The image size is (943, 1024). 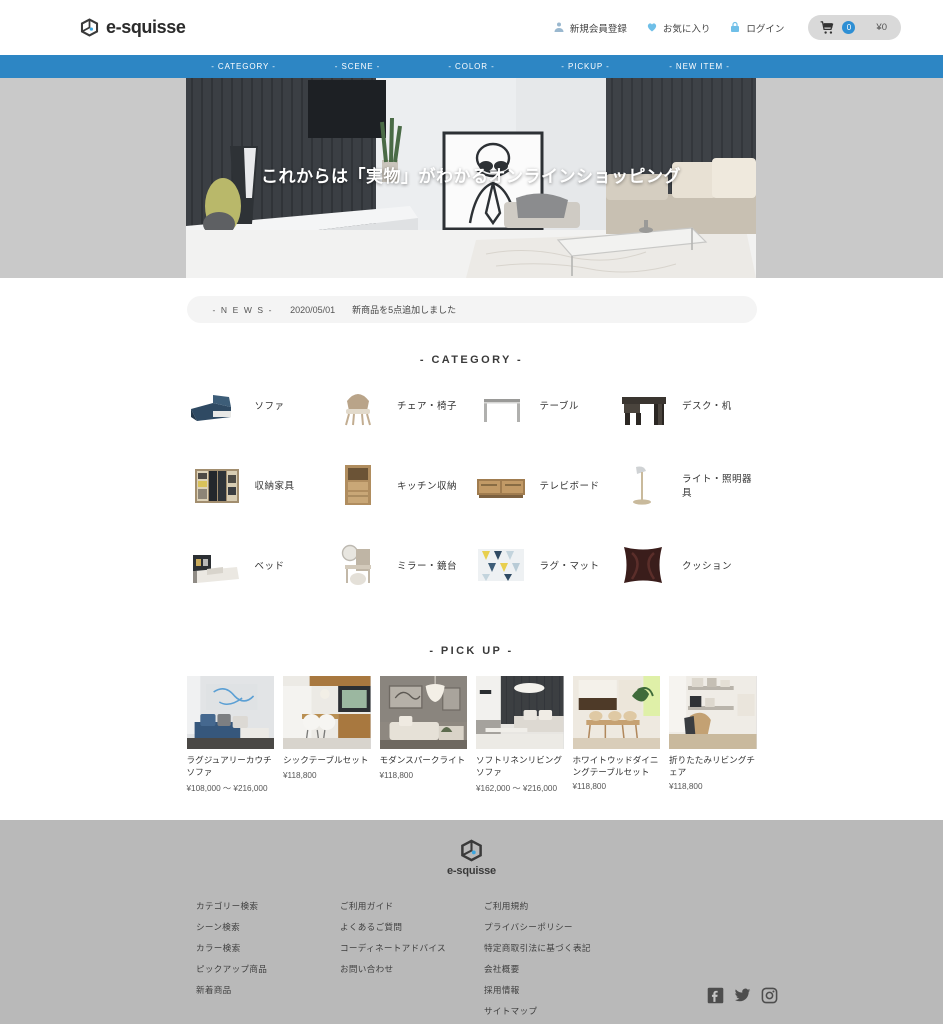 What do you see at coordinates (501, 410) in the screenshot?
I see `table-thumb` at bounding box center [501, 410].